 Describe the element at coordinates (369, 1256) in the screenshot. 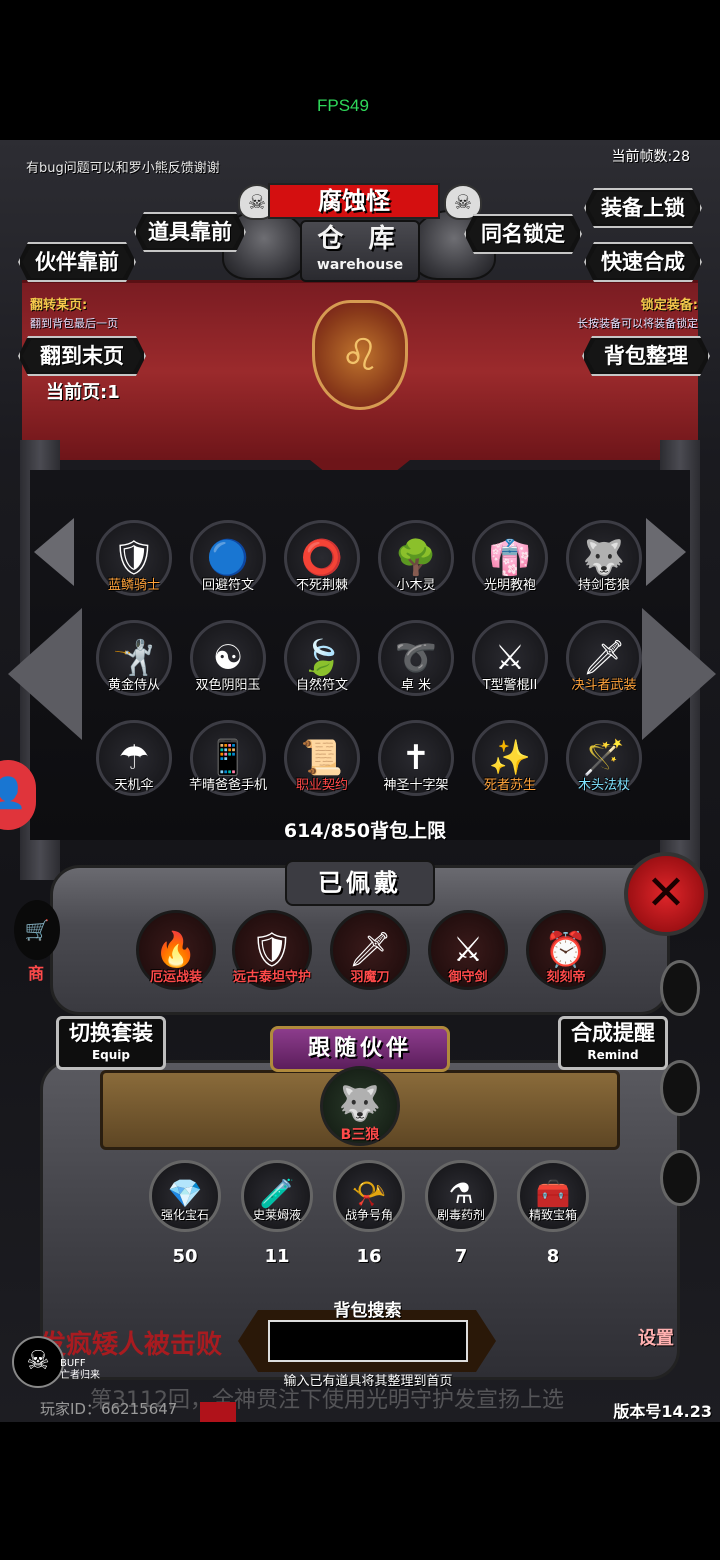

I see `consumable-count: 16` at that location.